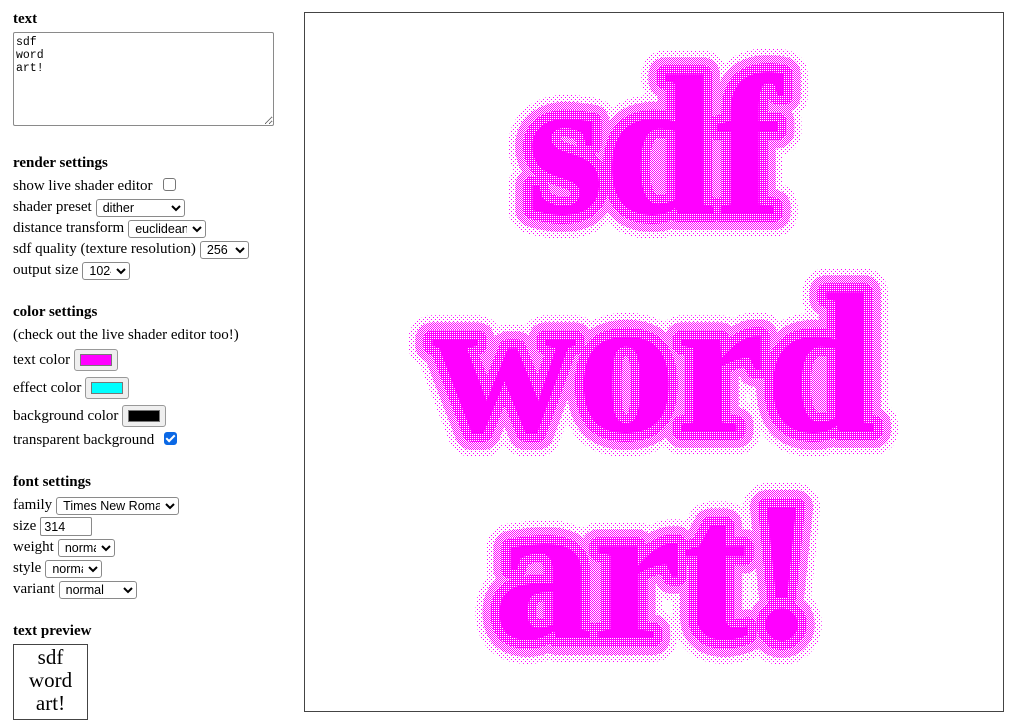  I want to click on font-size-input, so click(66, 526).